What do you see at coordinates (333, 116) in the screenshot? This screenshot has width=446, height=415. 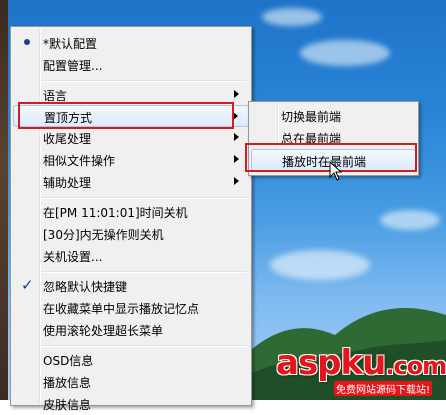 I see `submenu-item-toggle-topmost: 切换最前端` at bounding box center [333, 116].